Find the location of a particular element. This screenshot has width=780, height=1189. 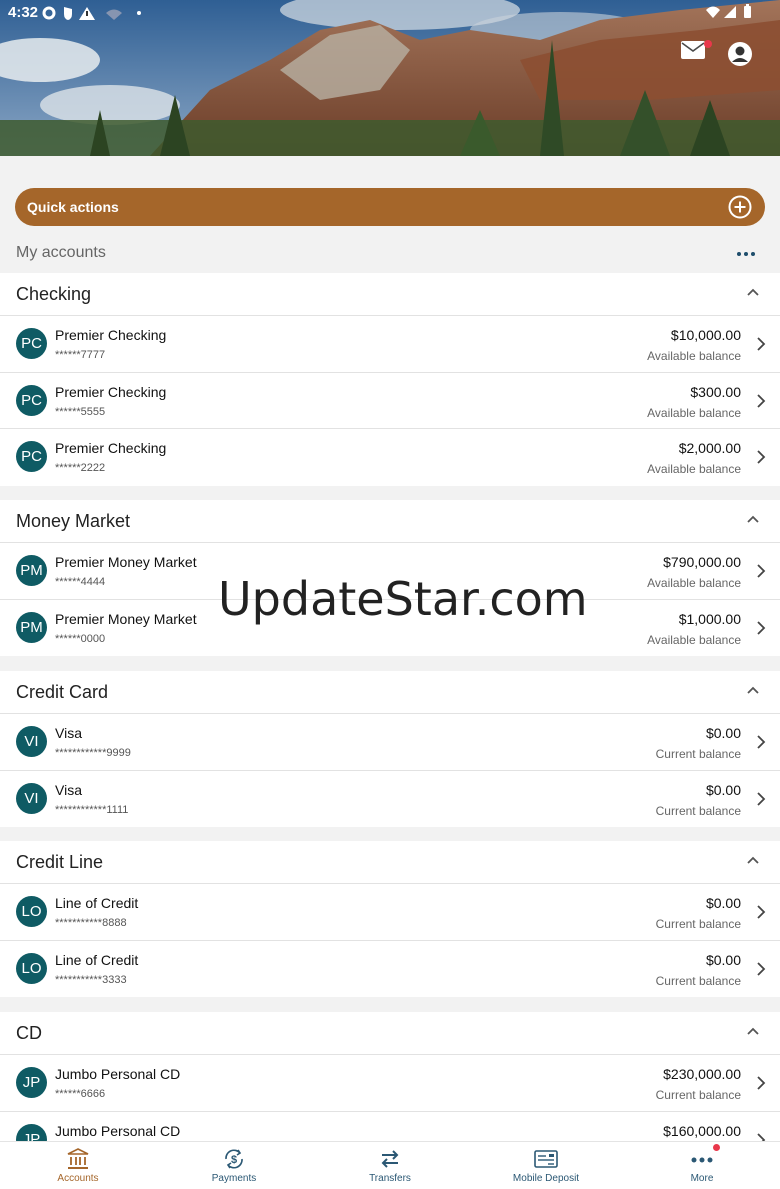

nav-mobile-deposit: Mobile Deposit is located at coordinates (546, 1165).